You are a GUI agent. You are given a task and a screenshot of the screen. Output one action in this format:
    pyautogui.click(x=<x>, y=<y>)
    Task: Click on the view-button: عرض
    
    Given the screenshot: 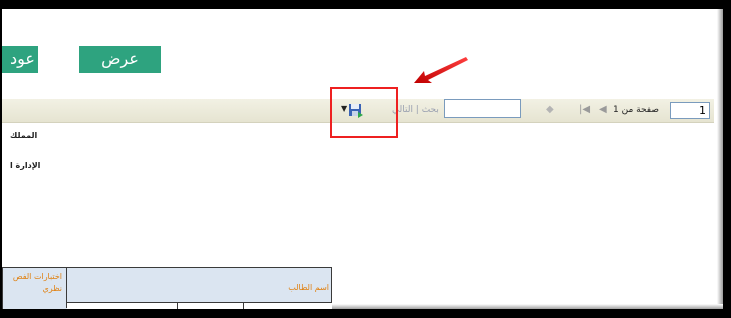 What is the action you would take?
    pyautogui.click(x=120, y=59)
    